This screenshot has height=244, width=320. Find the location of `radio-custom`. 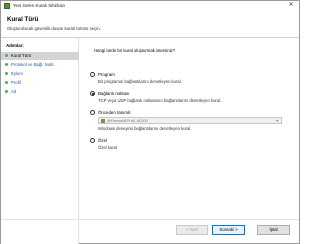

radio-custom is located at coordinates (92, 140).